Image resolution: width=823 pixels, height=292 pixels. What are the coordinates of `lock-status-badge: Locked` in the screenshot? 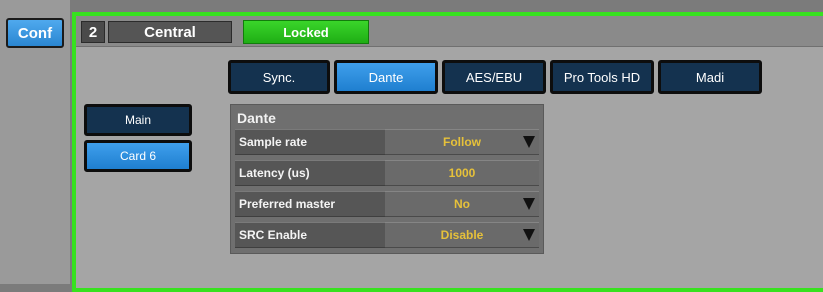 It's located at (306, 32).